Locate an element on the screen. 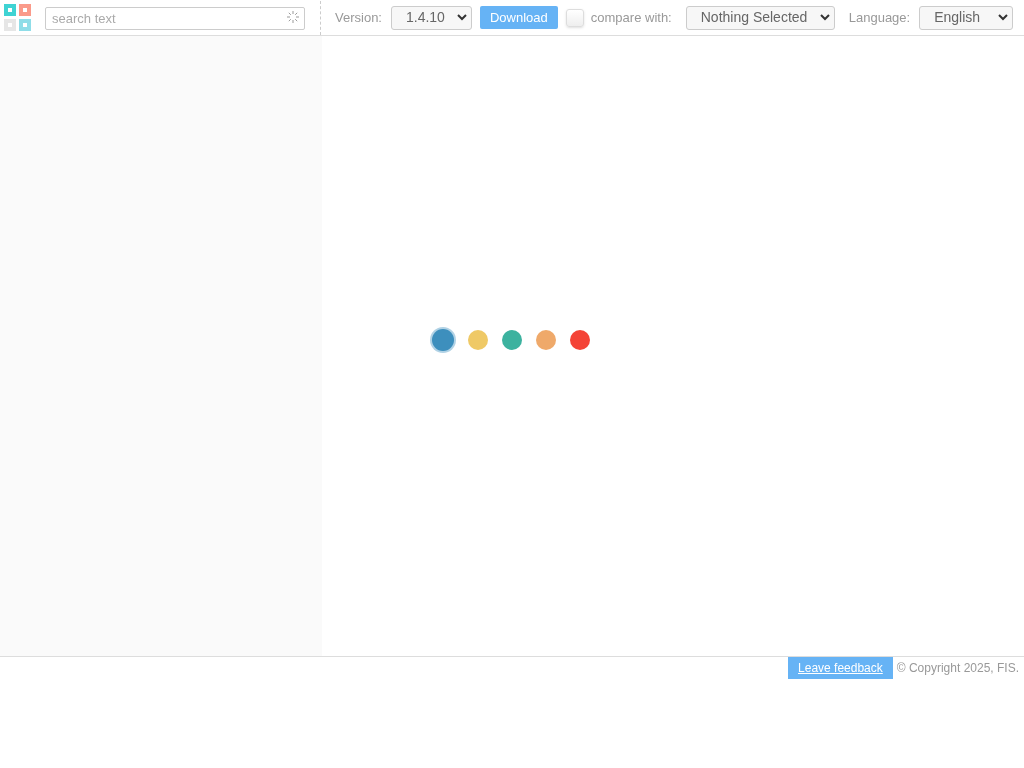  spinner-icon is located at coordinates (293, 17).